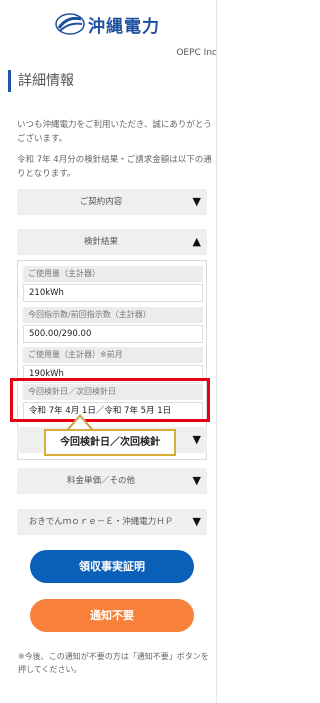 The image size is (320, 703). What do you see at coordinates (113, 663) in the screenshot?
I see `footer-note: ※今後、この通知が不要の方は「通知不要」ボタンを押してください。` at bounding box center [113, 663].